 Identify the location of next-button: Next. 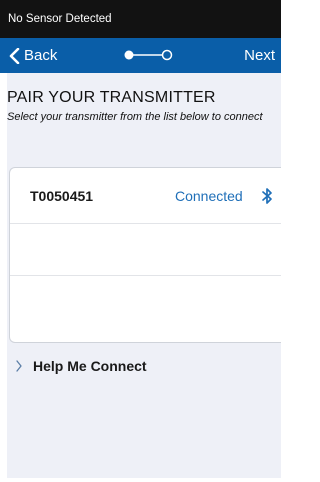
(259, 55).